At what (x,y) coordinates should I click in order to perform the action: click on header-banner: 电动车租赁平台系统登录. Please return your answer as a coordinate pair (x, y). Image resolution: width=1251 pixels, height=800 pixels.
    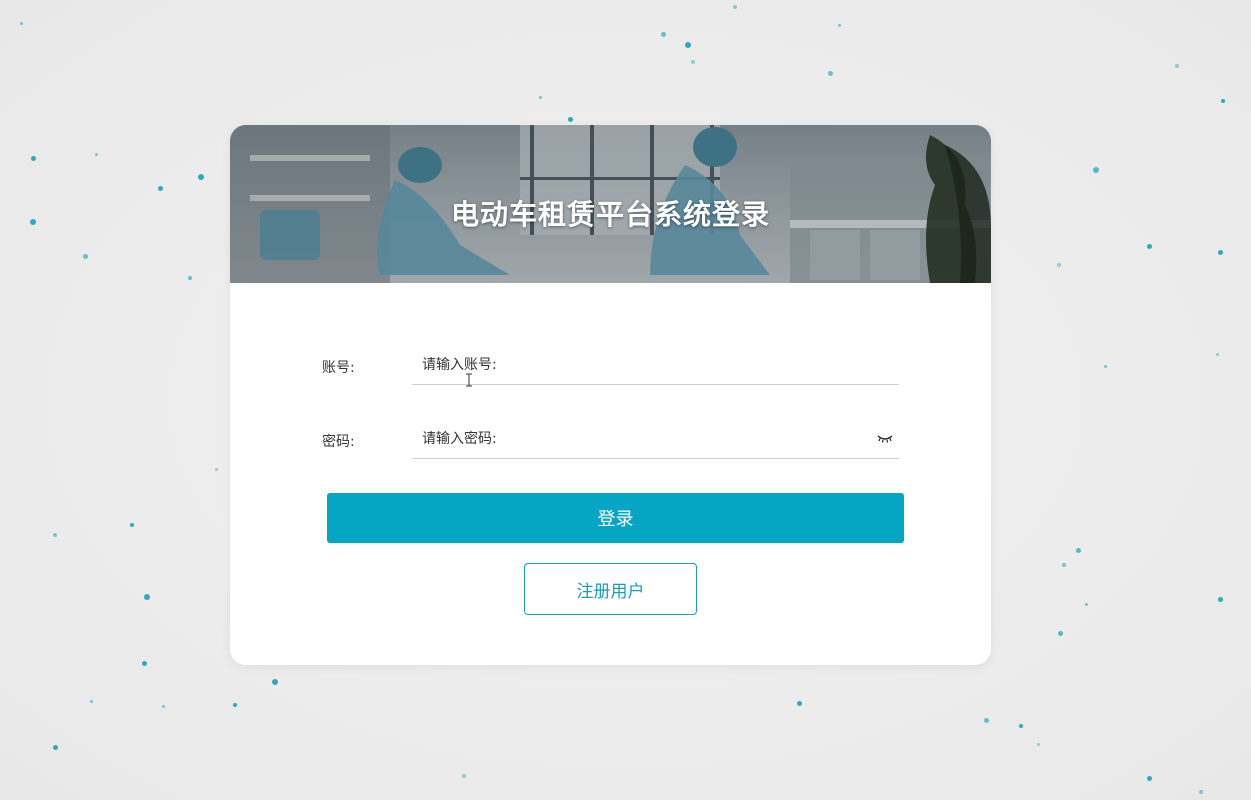
    Looking at the image, I should click on (610, 204).